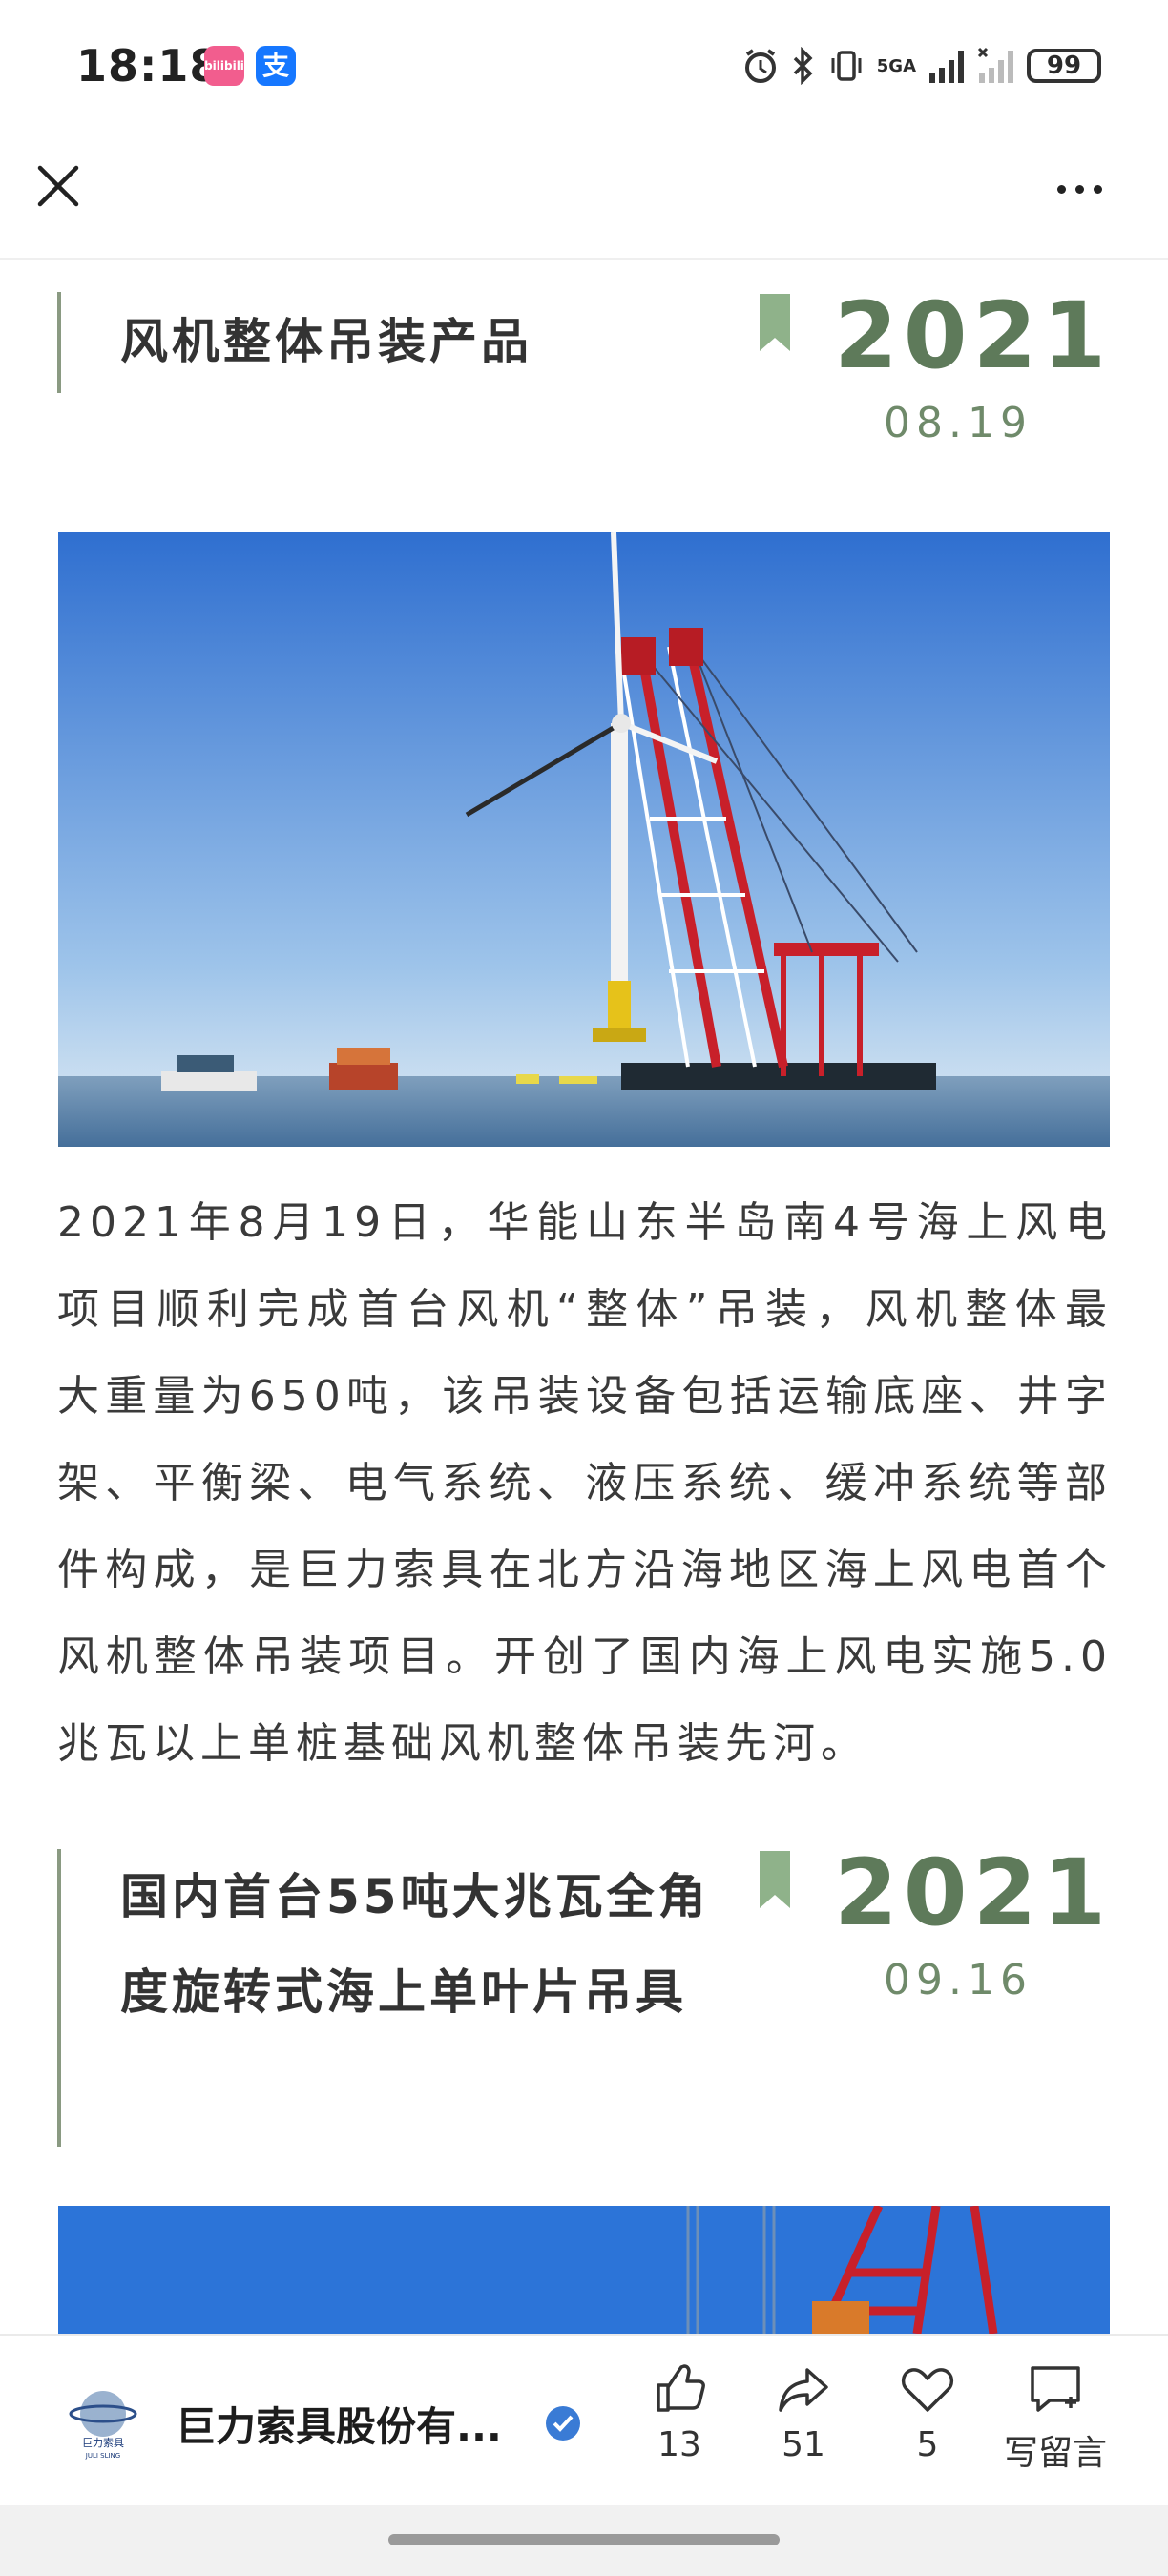  Describe the element at coordinates (584, 197) in the screenshot. I see `nav-bar` at that location.